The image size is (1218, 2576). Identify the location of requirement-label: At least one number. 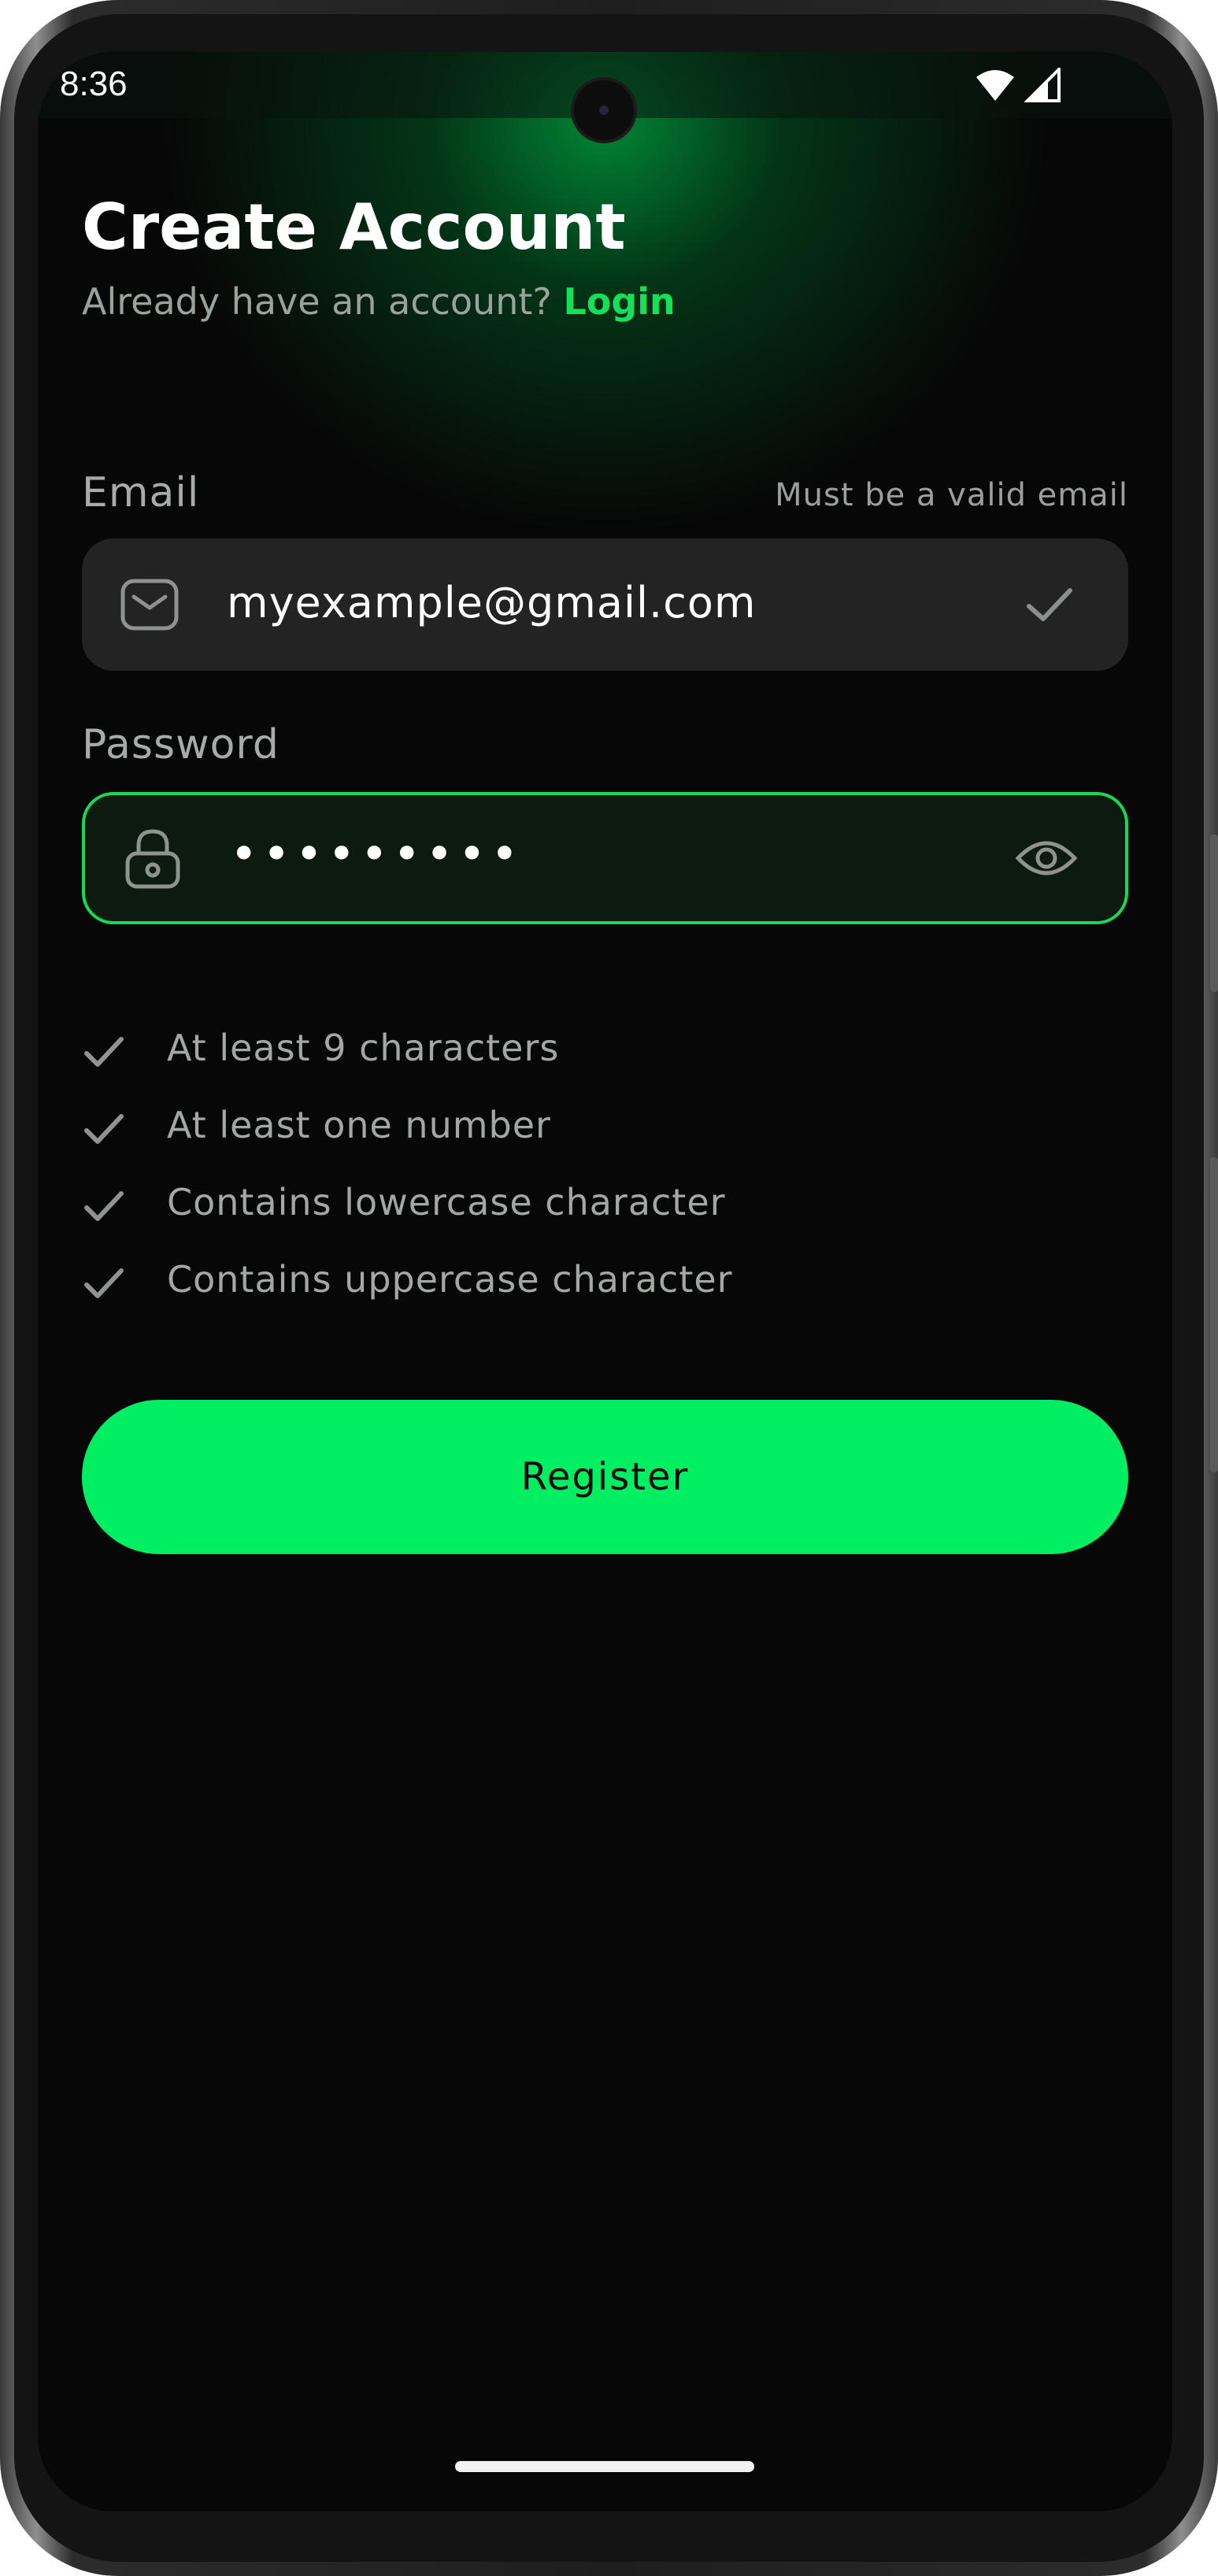
(359, 1125).